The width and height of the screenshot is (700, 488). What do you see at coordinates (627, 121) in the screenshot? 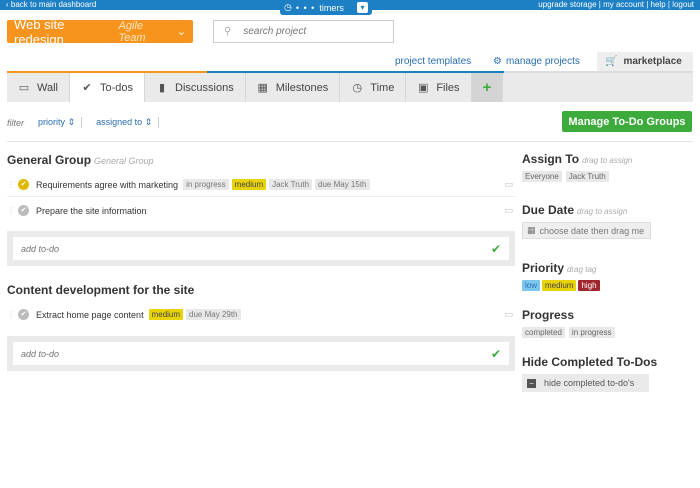
I see `manage-todo-groups-button: Manage To-Do Groups` at bounding box center [627, 121].